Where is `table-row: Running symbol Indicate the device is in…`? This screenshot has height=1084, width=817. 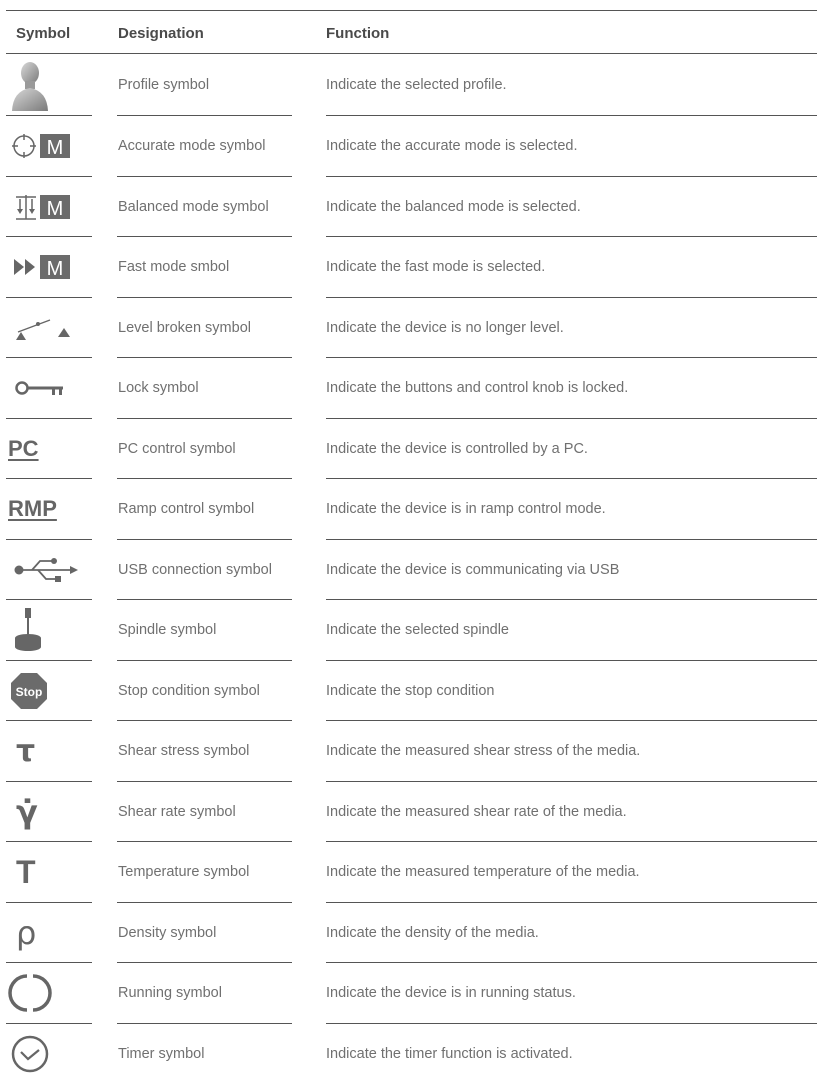
table-row: Running symbol Indicate the device is in… is located at coordinates (408, 993).